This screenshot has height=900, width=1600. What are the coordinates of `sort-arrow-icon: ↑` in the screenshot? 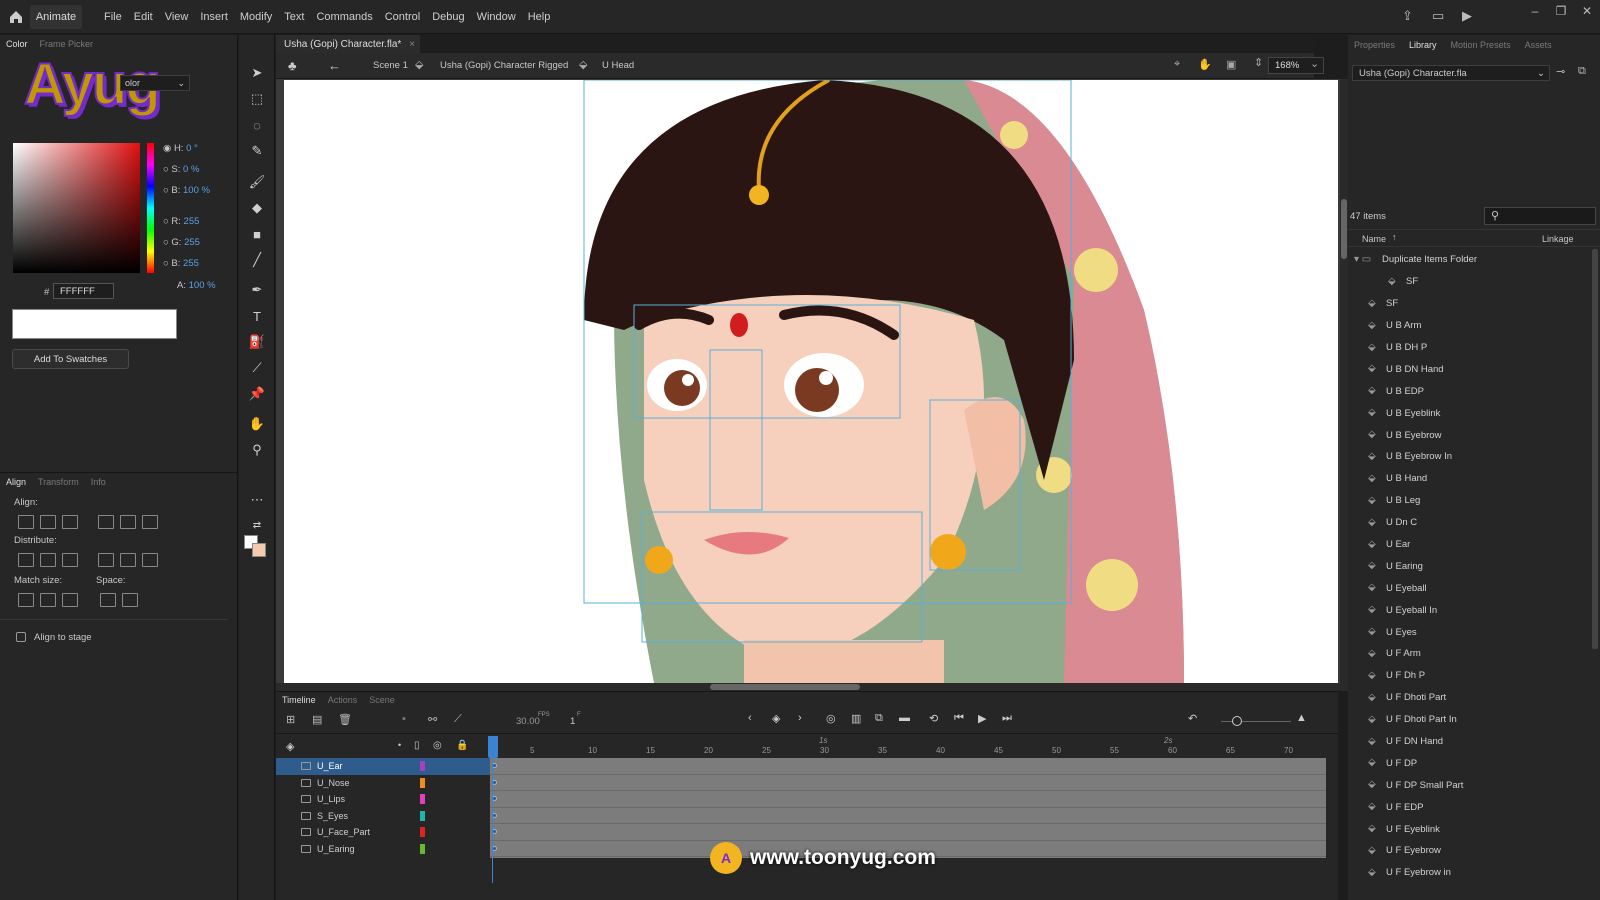 It's located at (1394, 237).